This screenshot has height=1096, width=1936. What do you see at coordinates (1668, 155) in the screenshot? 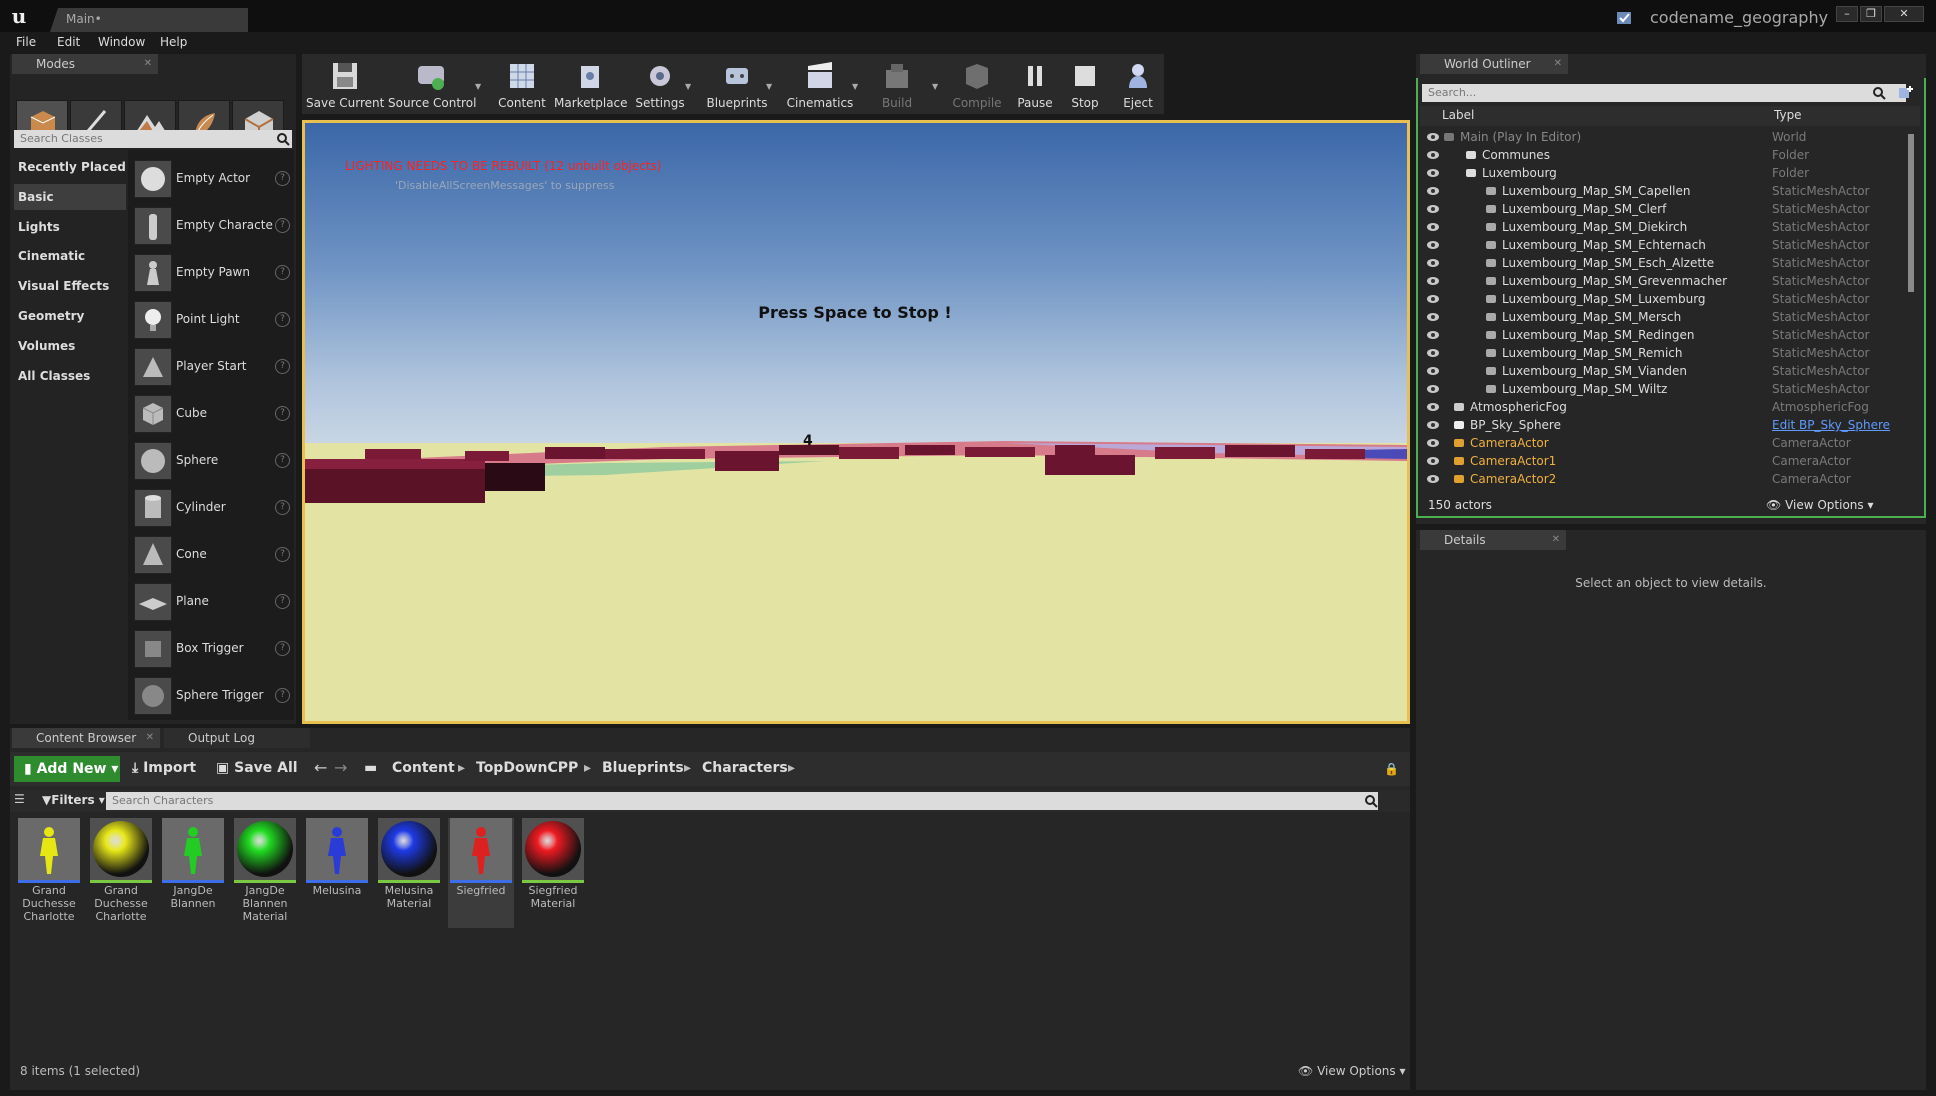
I see `outliner-row: Communes Folder` at bounding box center [1668, 155].